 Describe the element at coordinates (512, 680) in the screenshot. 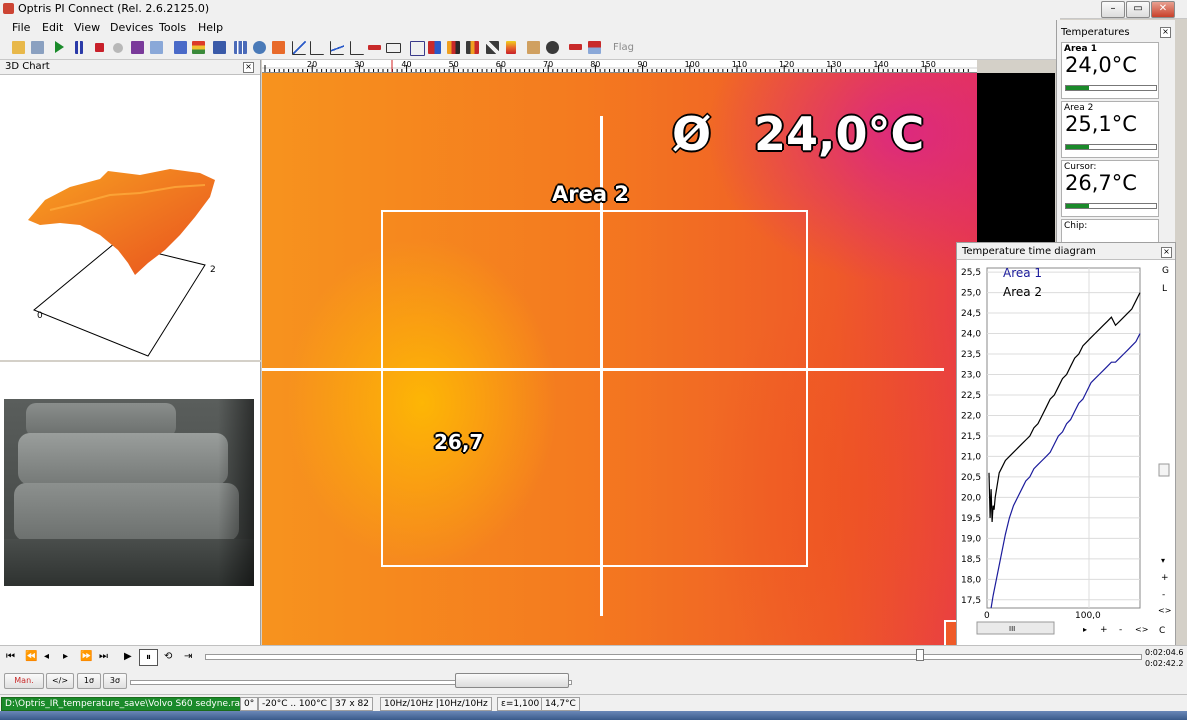

I see `range-slider-thumb` at that location.